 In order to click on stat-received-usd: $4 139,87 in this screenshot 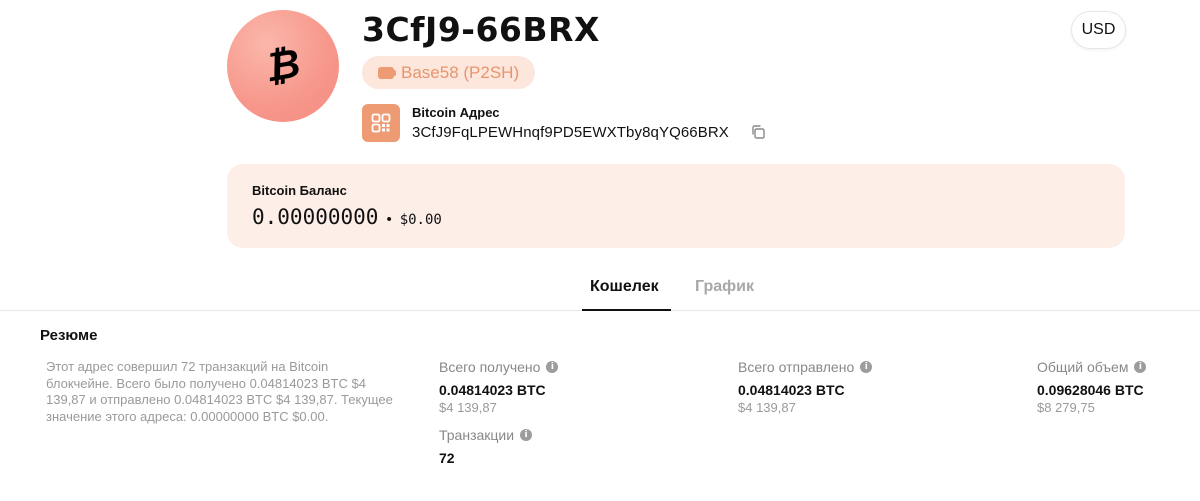, I will do `click(468, 407)`.